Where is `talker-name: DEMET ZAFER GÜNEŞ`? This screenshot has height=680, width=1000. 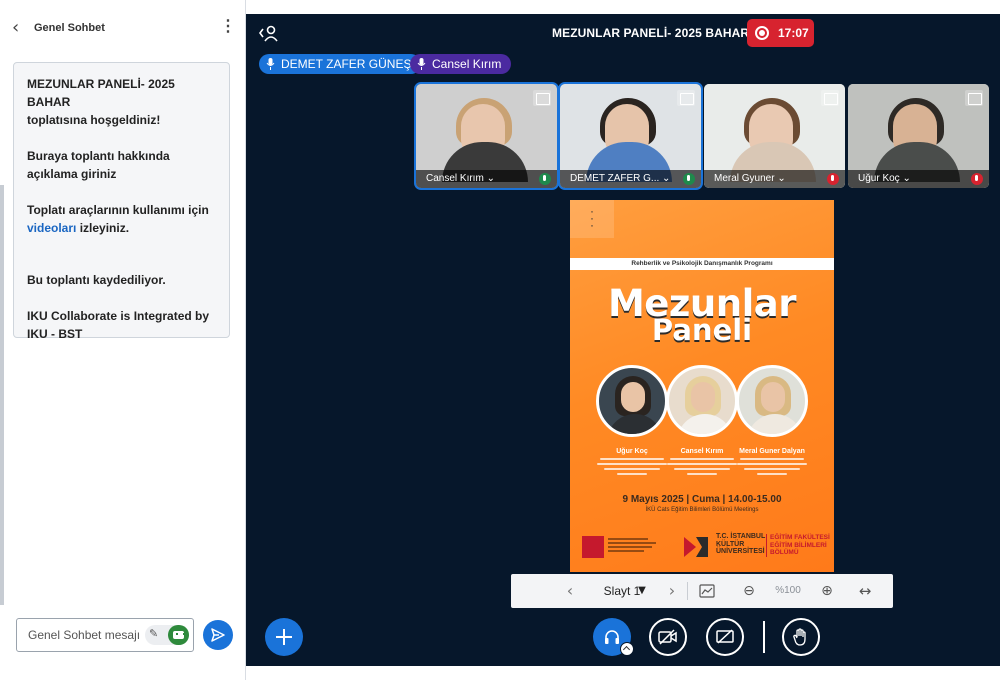
talker-name: DEMET ZAFER GÜNEŞ is located at coordinates (346, 64).